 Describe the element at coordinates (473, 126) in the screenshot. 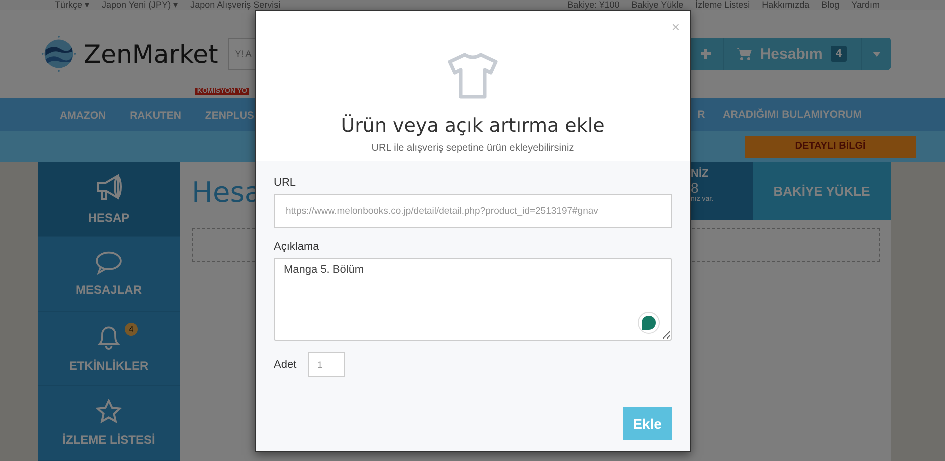

I see `modal-title: Ürün veya açık artırma ekle` at that location.